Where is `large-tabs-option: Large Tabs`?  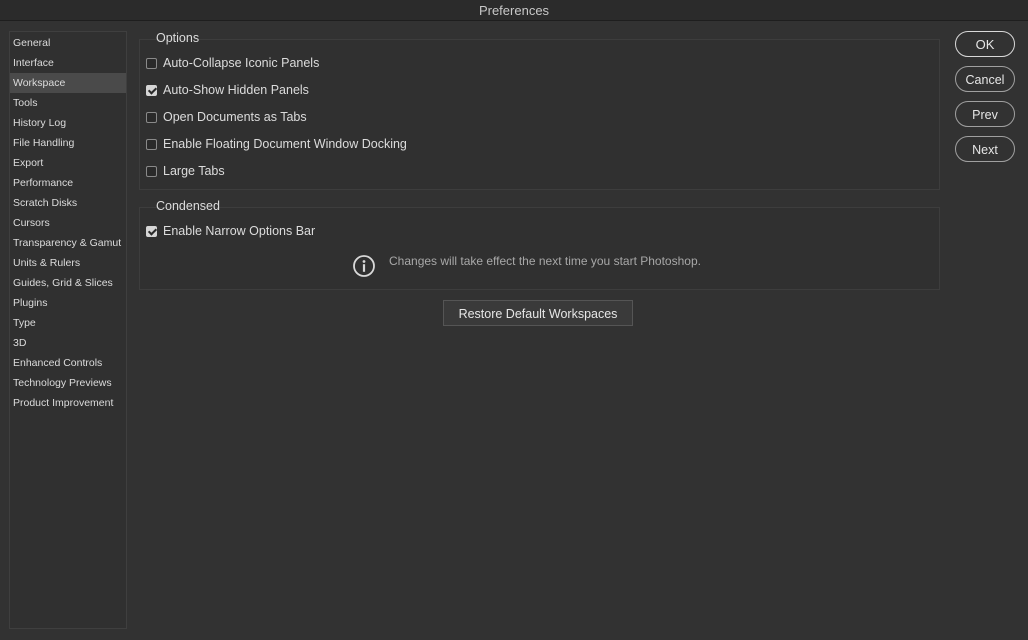 large-tabs-option: Large Tabs is located at coordinates (185, 171).